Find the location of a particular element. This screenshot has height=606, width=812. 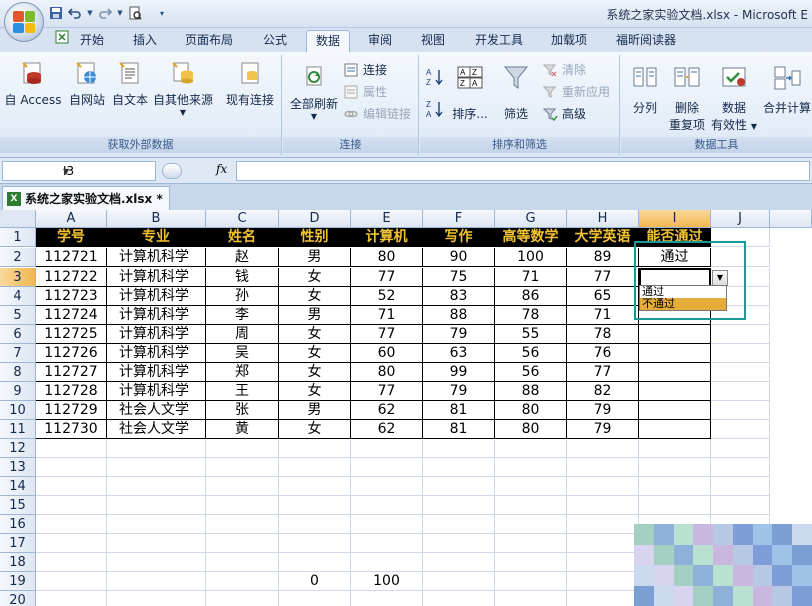

customize-icon: ▾ is located at coordinates (162, 13).